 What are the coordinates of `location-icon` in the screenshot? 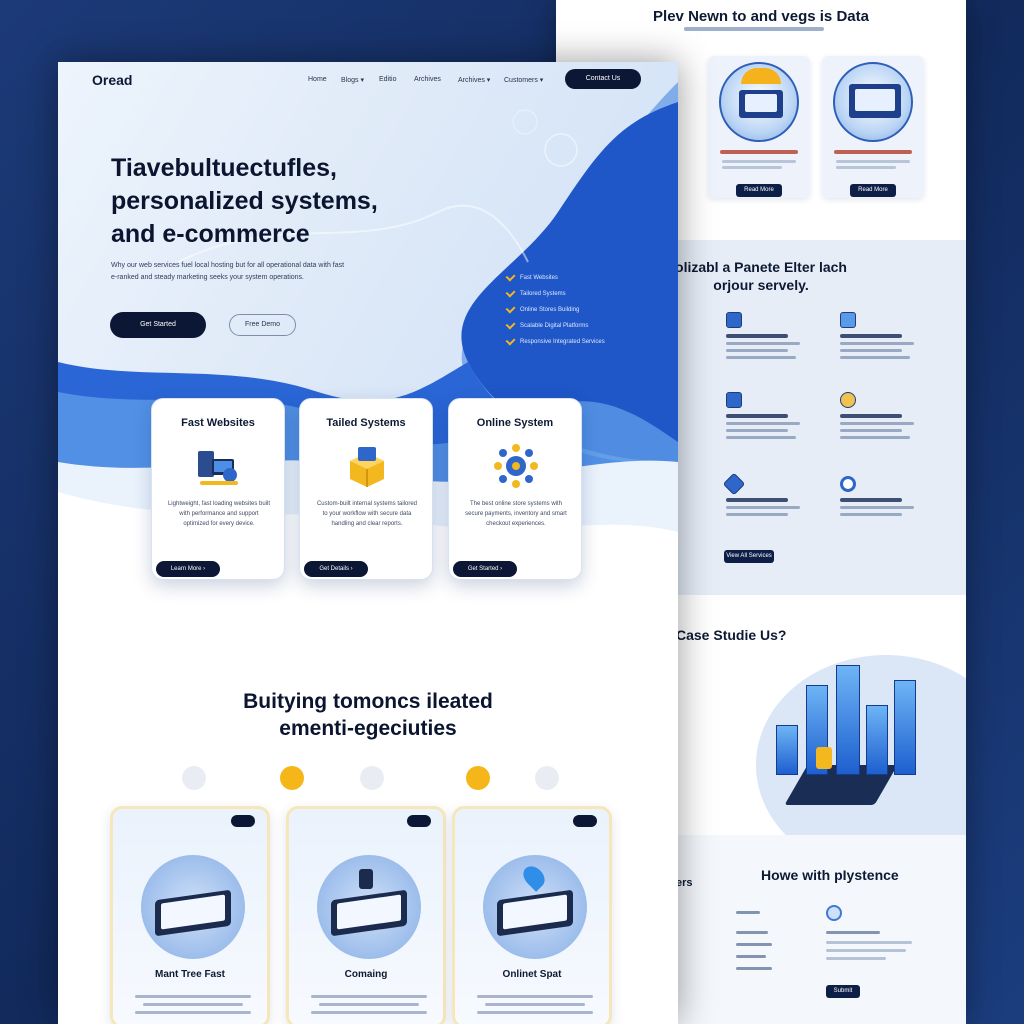 It's located at (848, 400).